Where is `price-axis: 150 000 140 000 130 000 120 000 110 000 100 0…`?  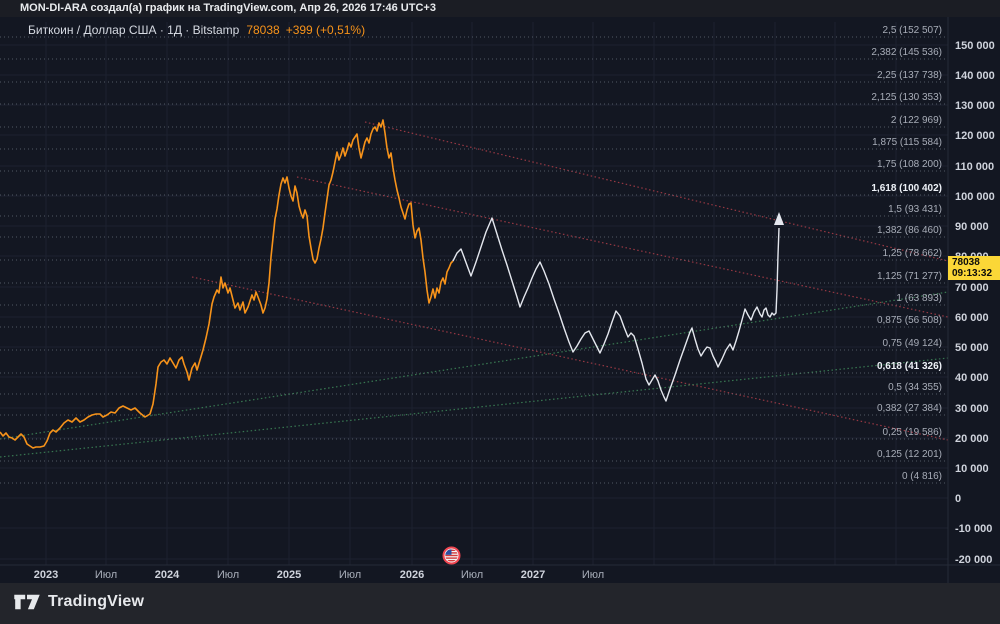 price-axis: 150 000 140 000 130 000 120 000 110 000 100 0… is located at coordinates (975, 303).